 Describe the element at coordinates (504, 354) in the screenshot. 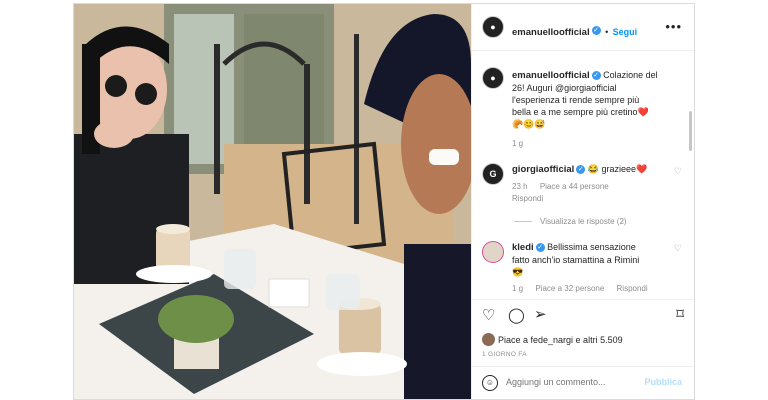

I see `post-date: 1 GIORNO FA` at that location.